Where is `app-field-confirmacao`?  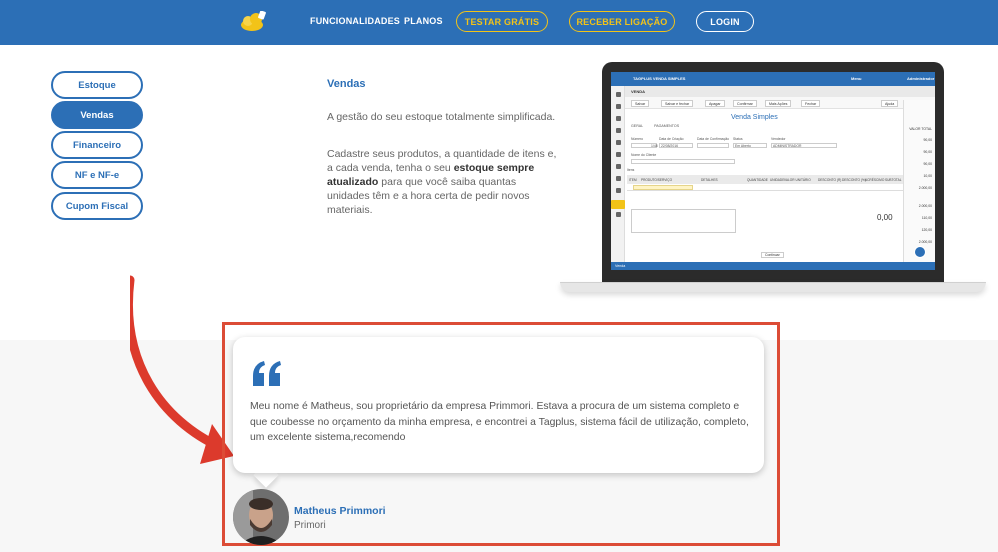 app-field-confirmacao is located at coordinates (713, 145).